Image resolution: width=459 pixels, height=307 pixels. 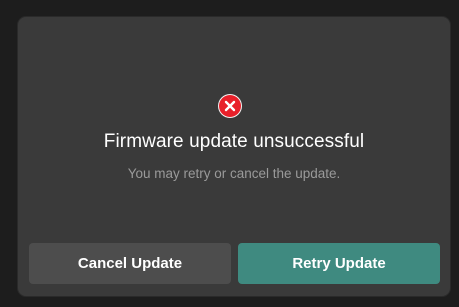 I want to click on dialog-subtitle: You may retry or cancel the update., so click(x=234, y=173).